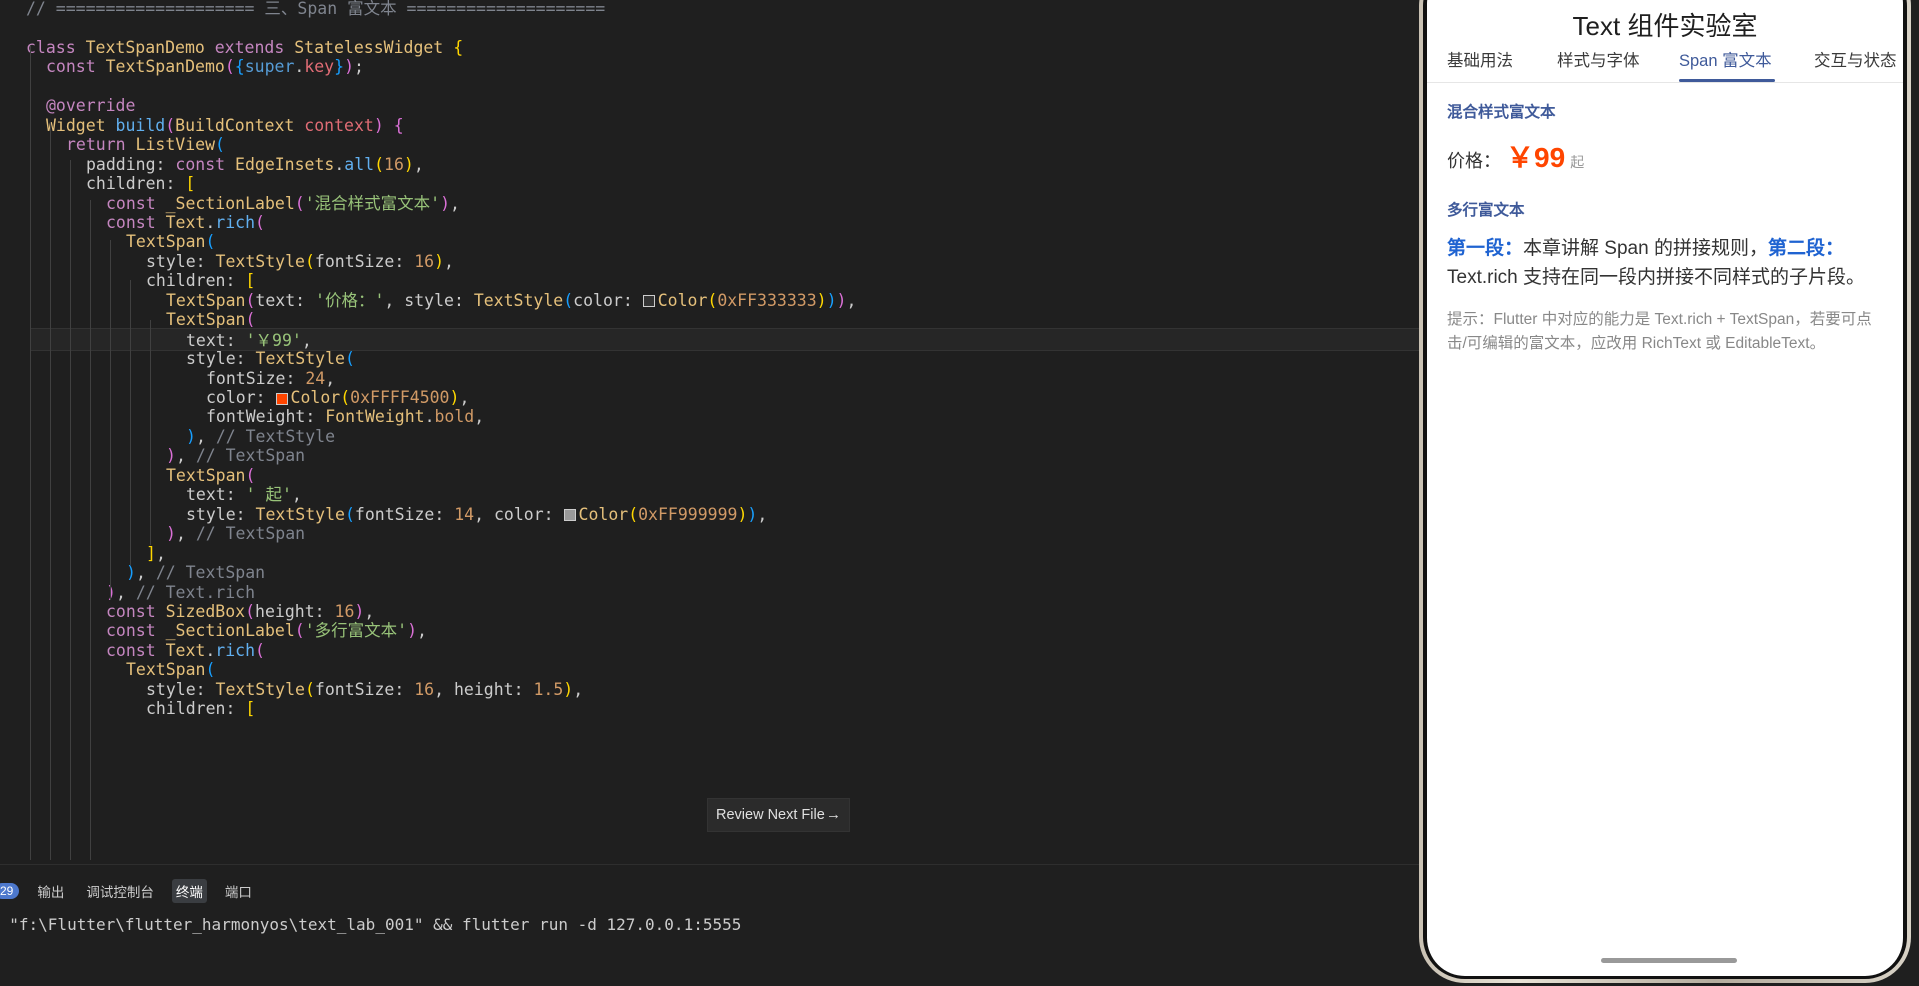  I want to click on tab-style-font: 样式与字体, so click(1598, 61).